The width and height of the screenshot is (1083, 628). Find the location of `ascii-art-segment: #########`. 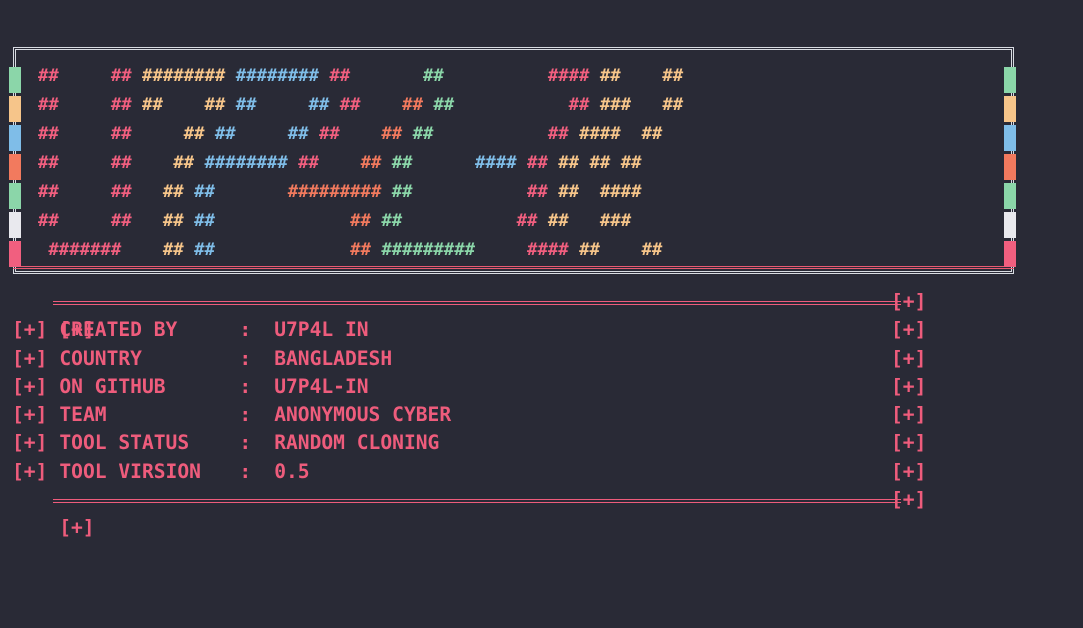

ascii-art-segment: ######### is located at coordinates (339, 192).